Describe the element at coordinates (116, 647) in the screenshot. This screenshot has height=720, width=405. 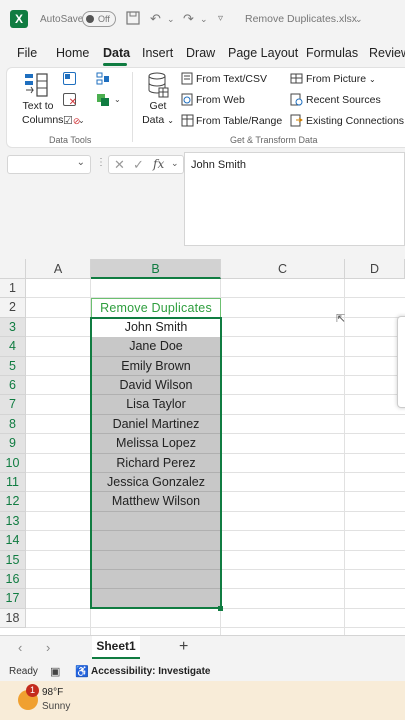
I see `sheet-tab-sheet1: Sheet1` at that location.